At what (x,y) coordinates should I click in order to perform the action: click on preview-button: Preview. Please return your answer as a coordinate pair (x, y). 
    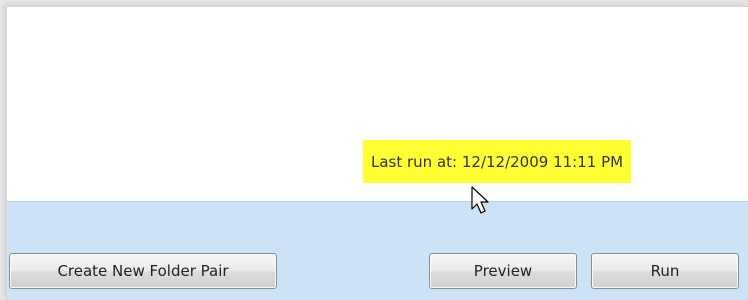
    Looking at the image, I should click on (503, 271).